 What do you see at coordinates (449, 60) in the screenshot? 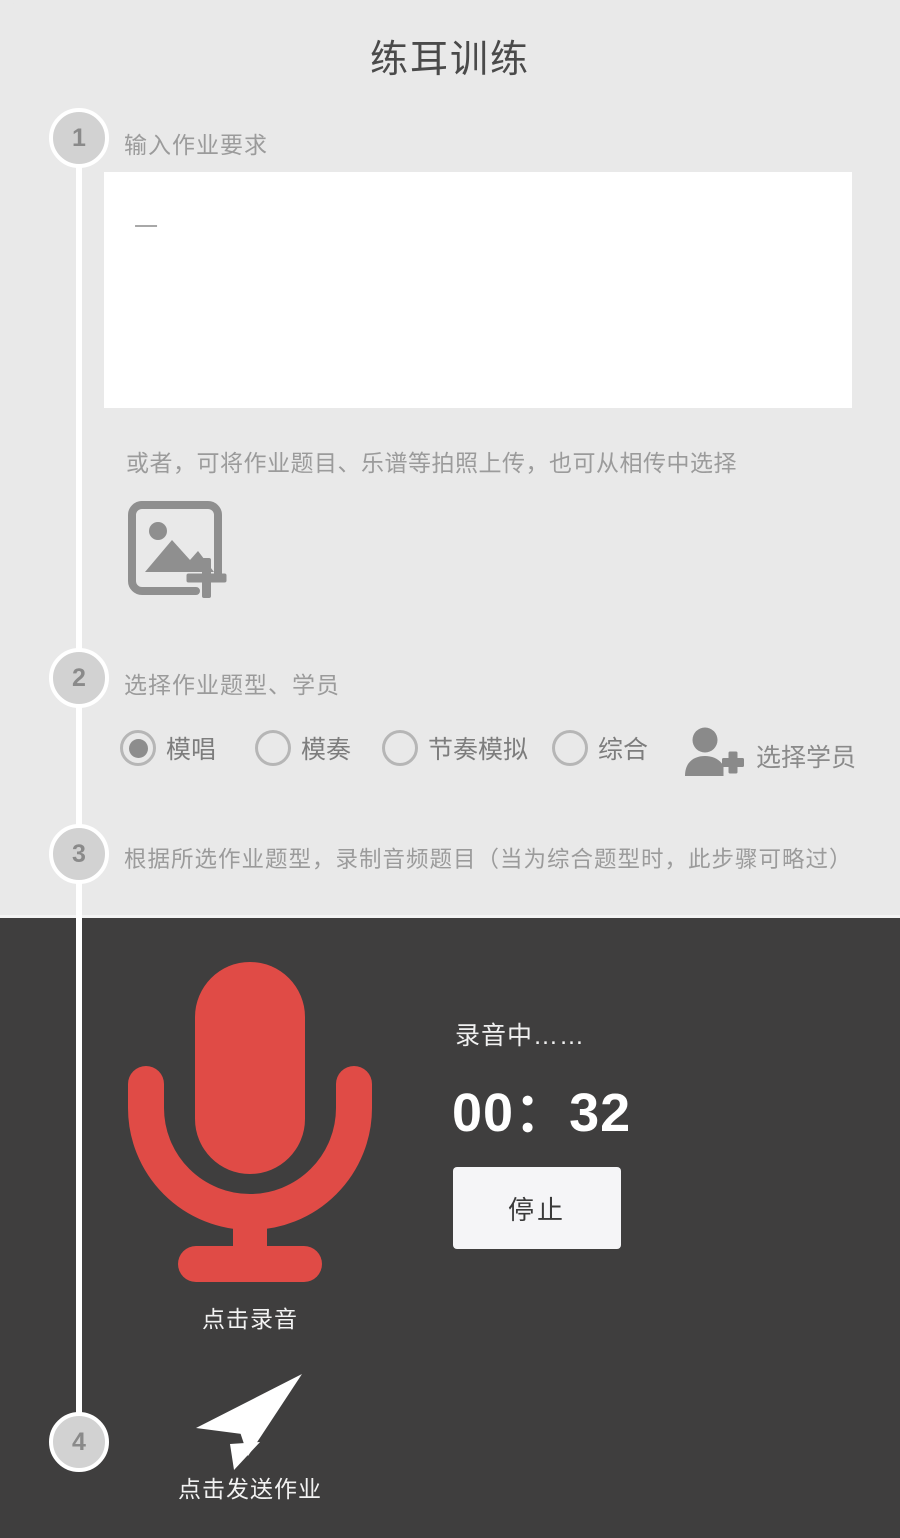
I see `page-title: 练耳训练` at bounding box center [449, 60].